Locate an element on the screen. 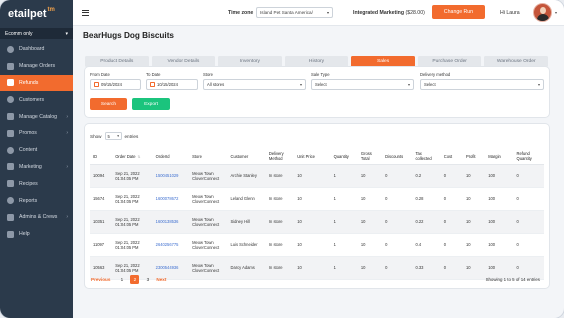 This screenshot has width=564, height=318. order-id-link: 2640256775 is located at coordinates (171, 245).